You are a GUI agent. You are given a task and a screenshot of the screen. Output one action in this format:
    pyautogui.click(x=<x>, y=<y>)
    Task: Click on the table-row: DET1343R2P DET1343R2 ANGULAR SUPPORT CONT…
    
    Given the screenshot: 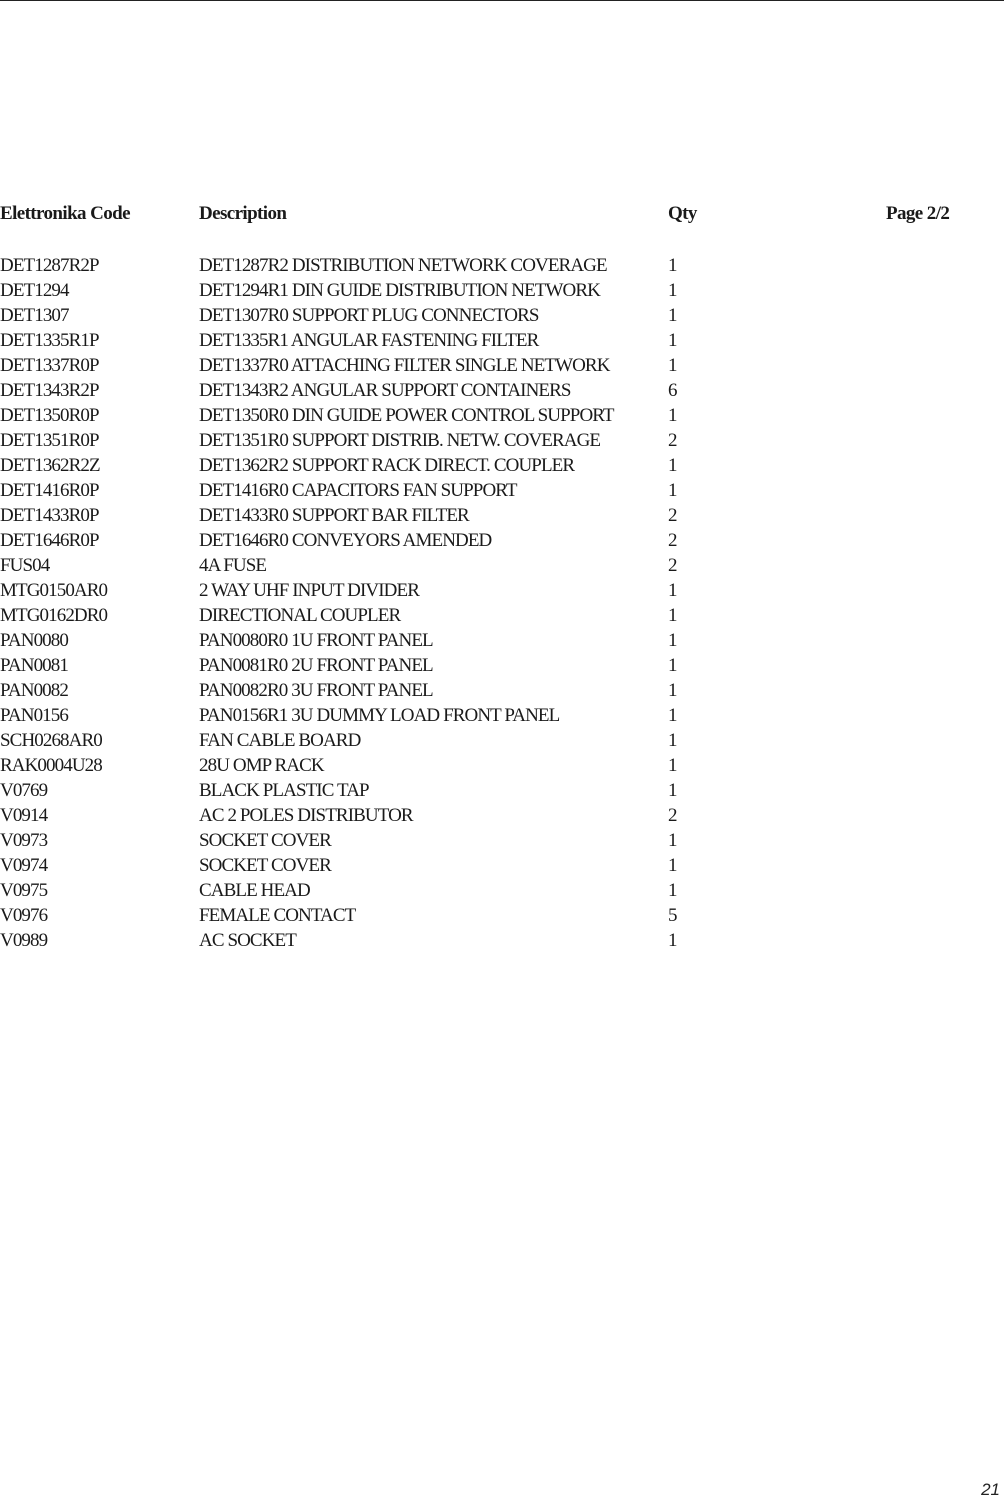 What is the action you would take?
    pyautogui.click(x=502, y=390)
    